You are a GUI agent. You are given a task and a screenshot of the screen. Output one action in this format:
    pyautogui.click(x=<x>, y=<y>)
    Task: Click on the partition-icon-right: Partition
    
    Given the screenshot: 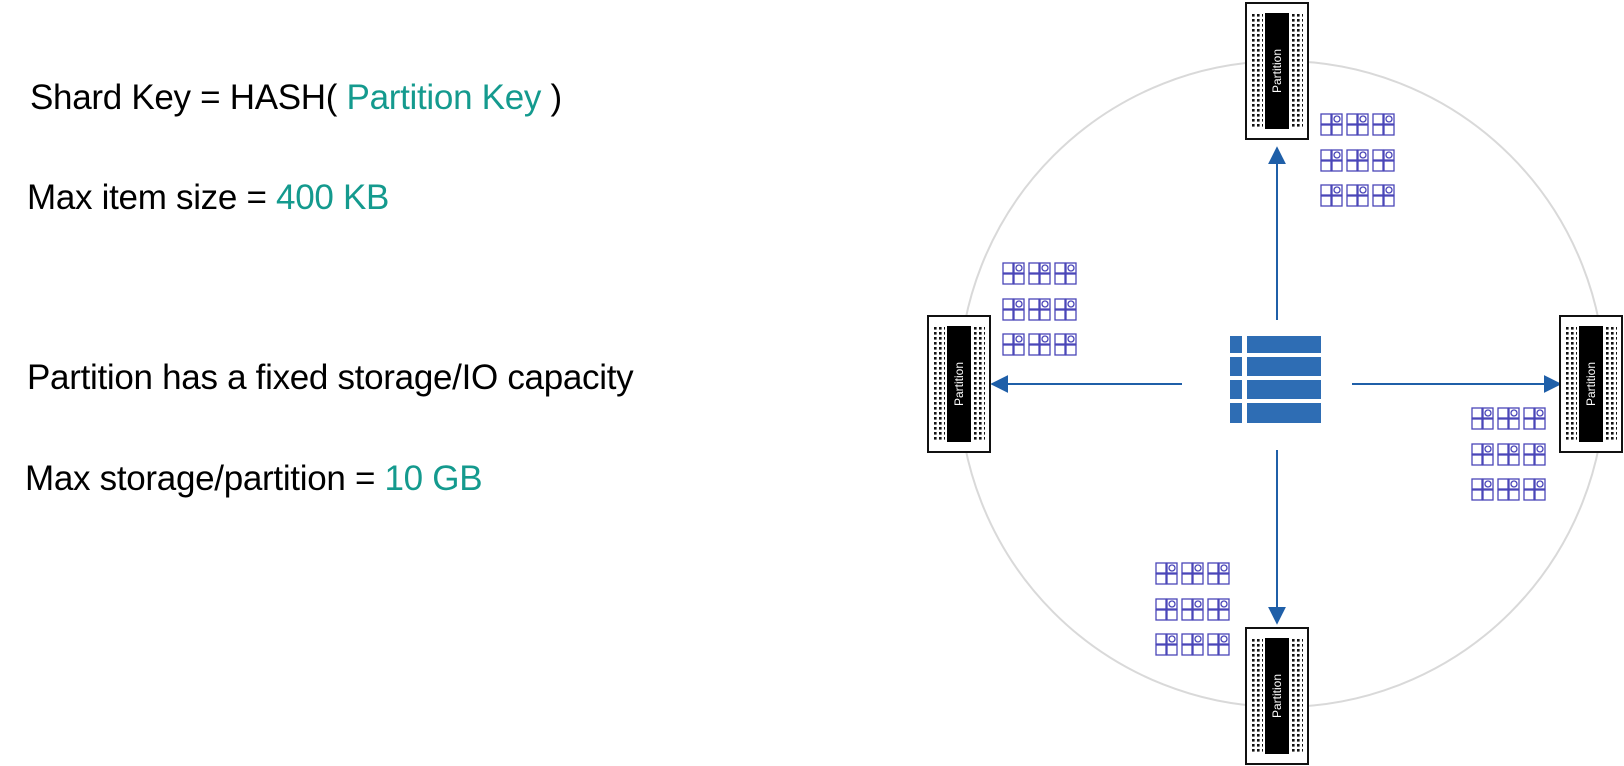 What is the action you would take?
    pyautogui.click(x=1591, y=384)
    